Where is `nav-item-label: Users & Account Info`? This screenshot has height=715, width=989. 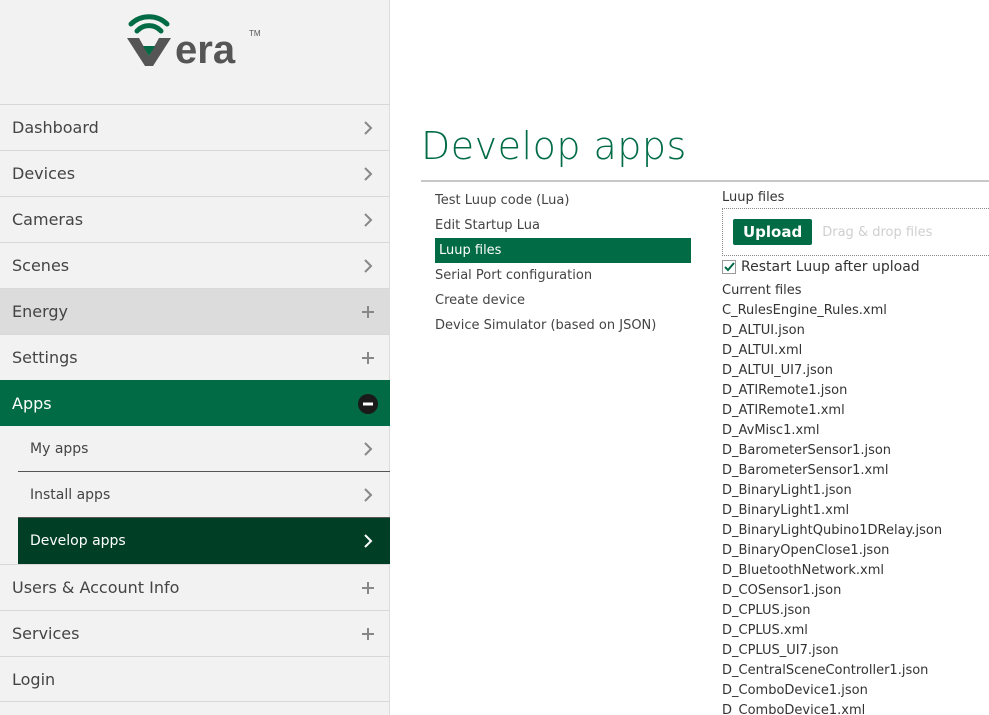
nav-item-label: Users & Account Info is located at coordinates (96, 587).